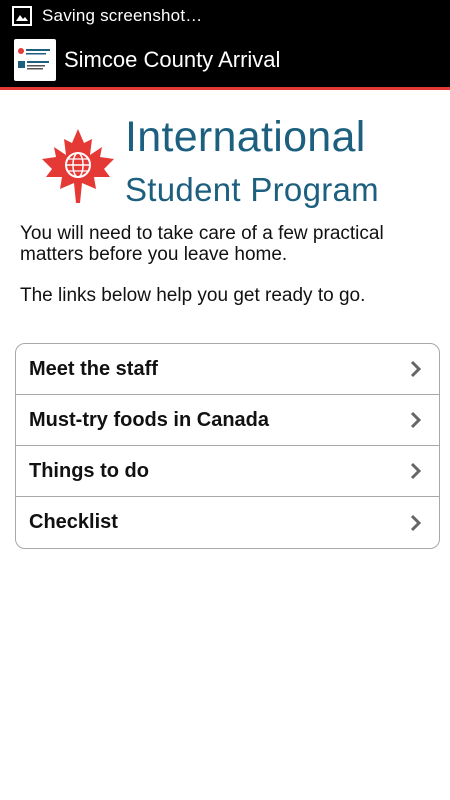 Image resolution: width=450 pixels, height=800 pixels. Describe the element at coordinates (35, 59) in the screenshot. I see `app-logo-icon` at that location.